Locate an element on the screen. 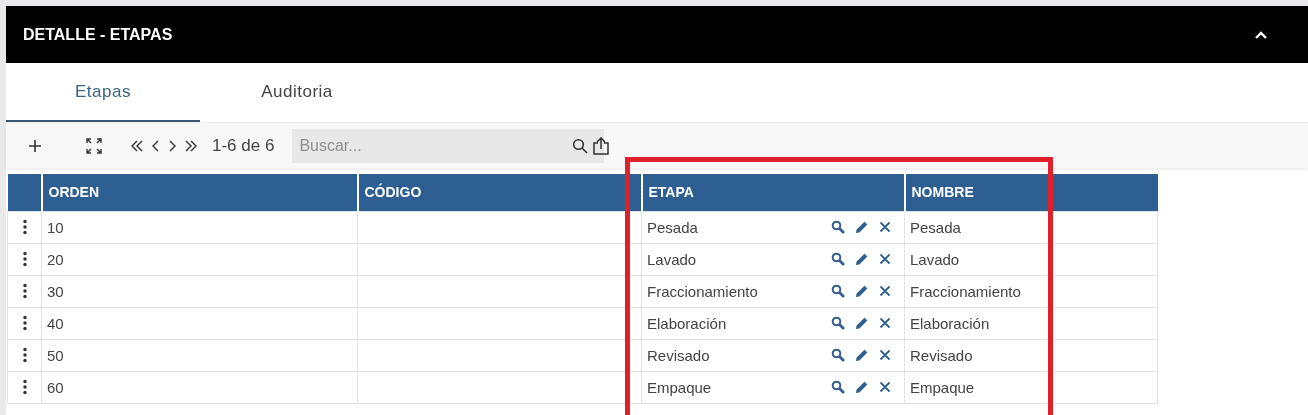 The width and height of the screenshot is (1308, 415). table-cell: 30 is located at coordinates (55, 291).